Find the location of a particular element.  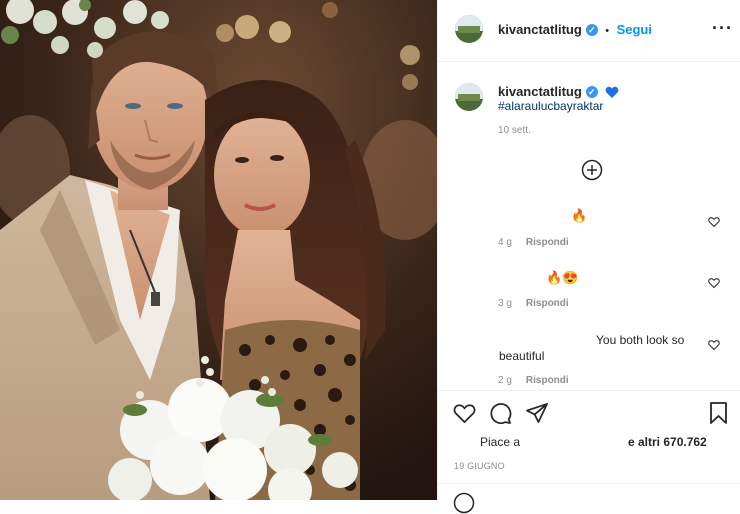

comment-input-divider is located at coordinates (589, 483).